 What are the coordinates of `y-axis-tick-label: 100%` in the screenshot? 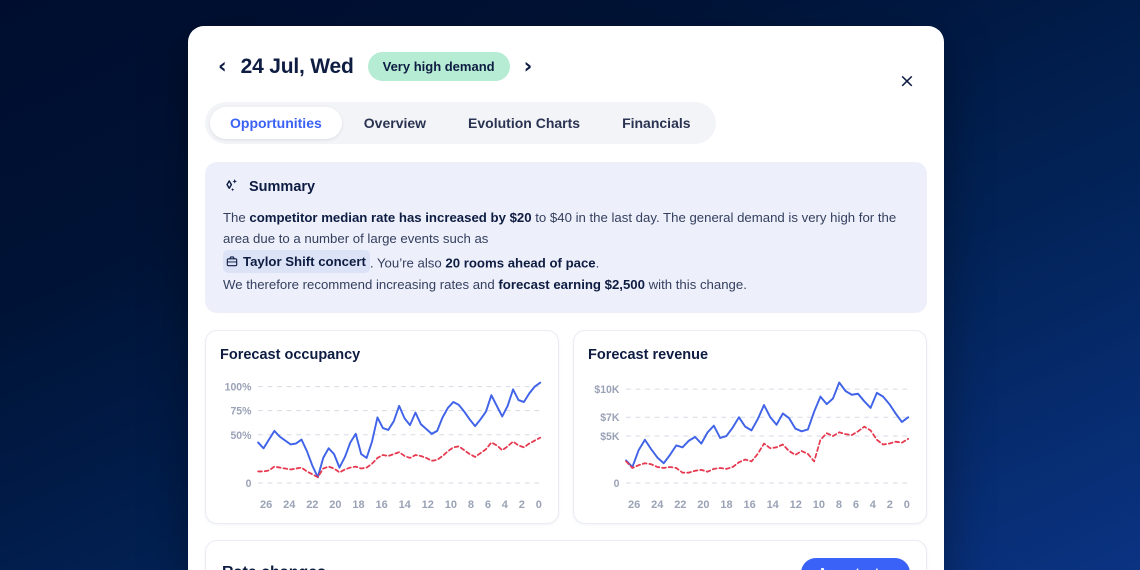 It's located at (238, 388).